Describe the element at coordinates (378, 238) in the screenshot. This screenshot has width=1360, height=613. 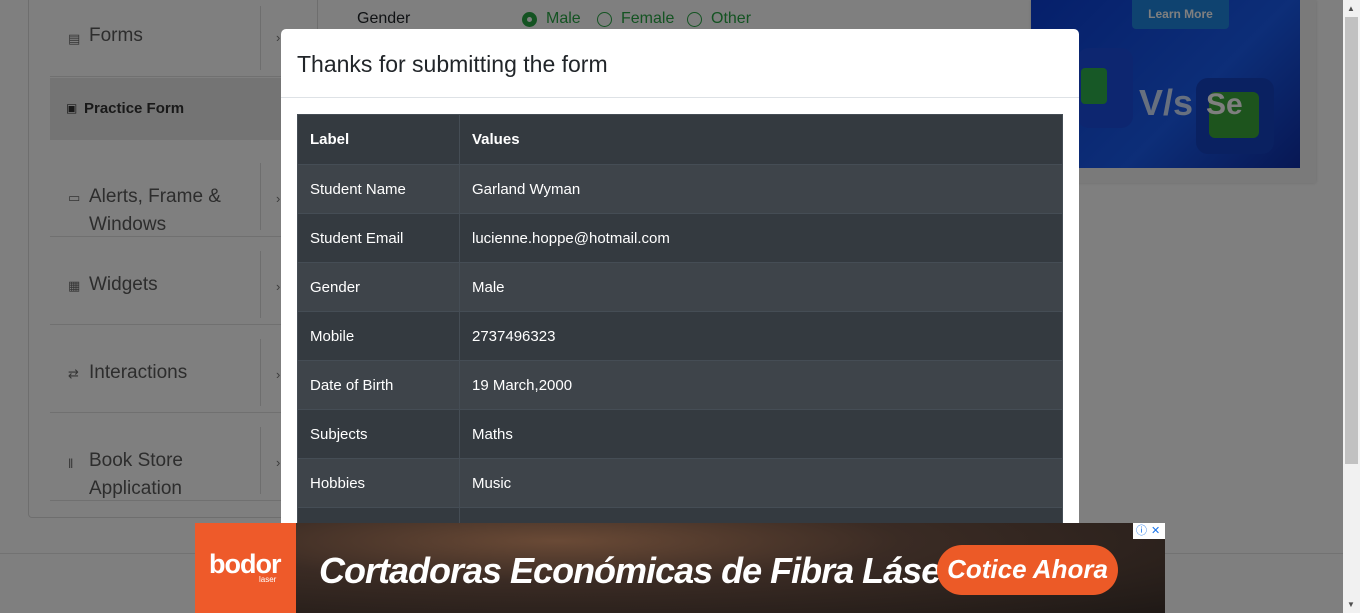
I see `row-label: Student Email` at that location.